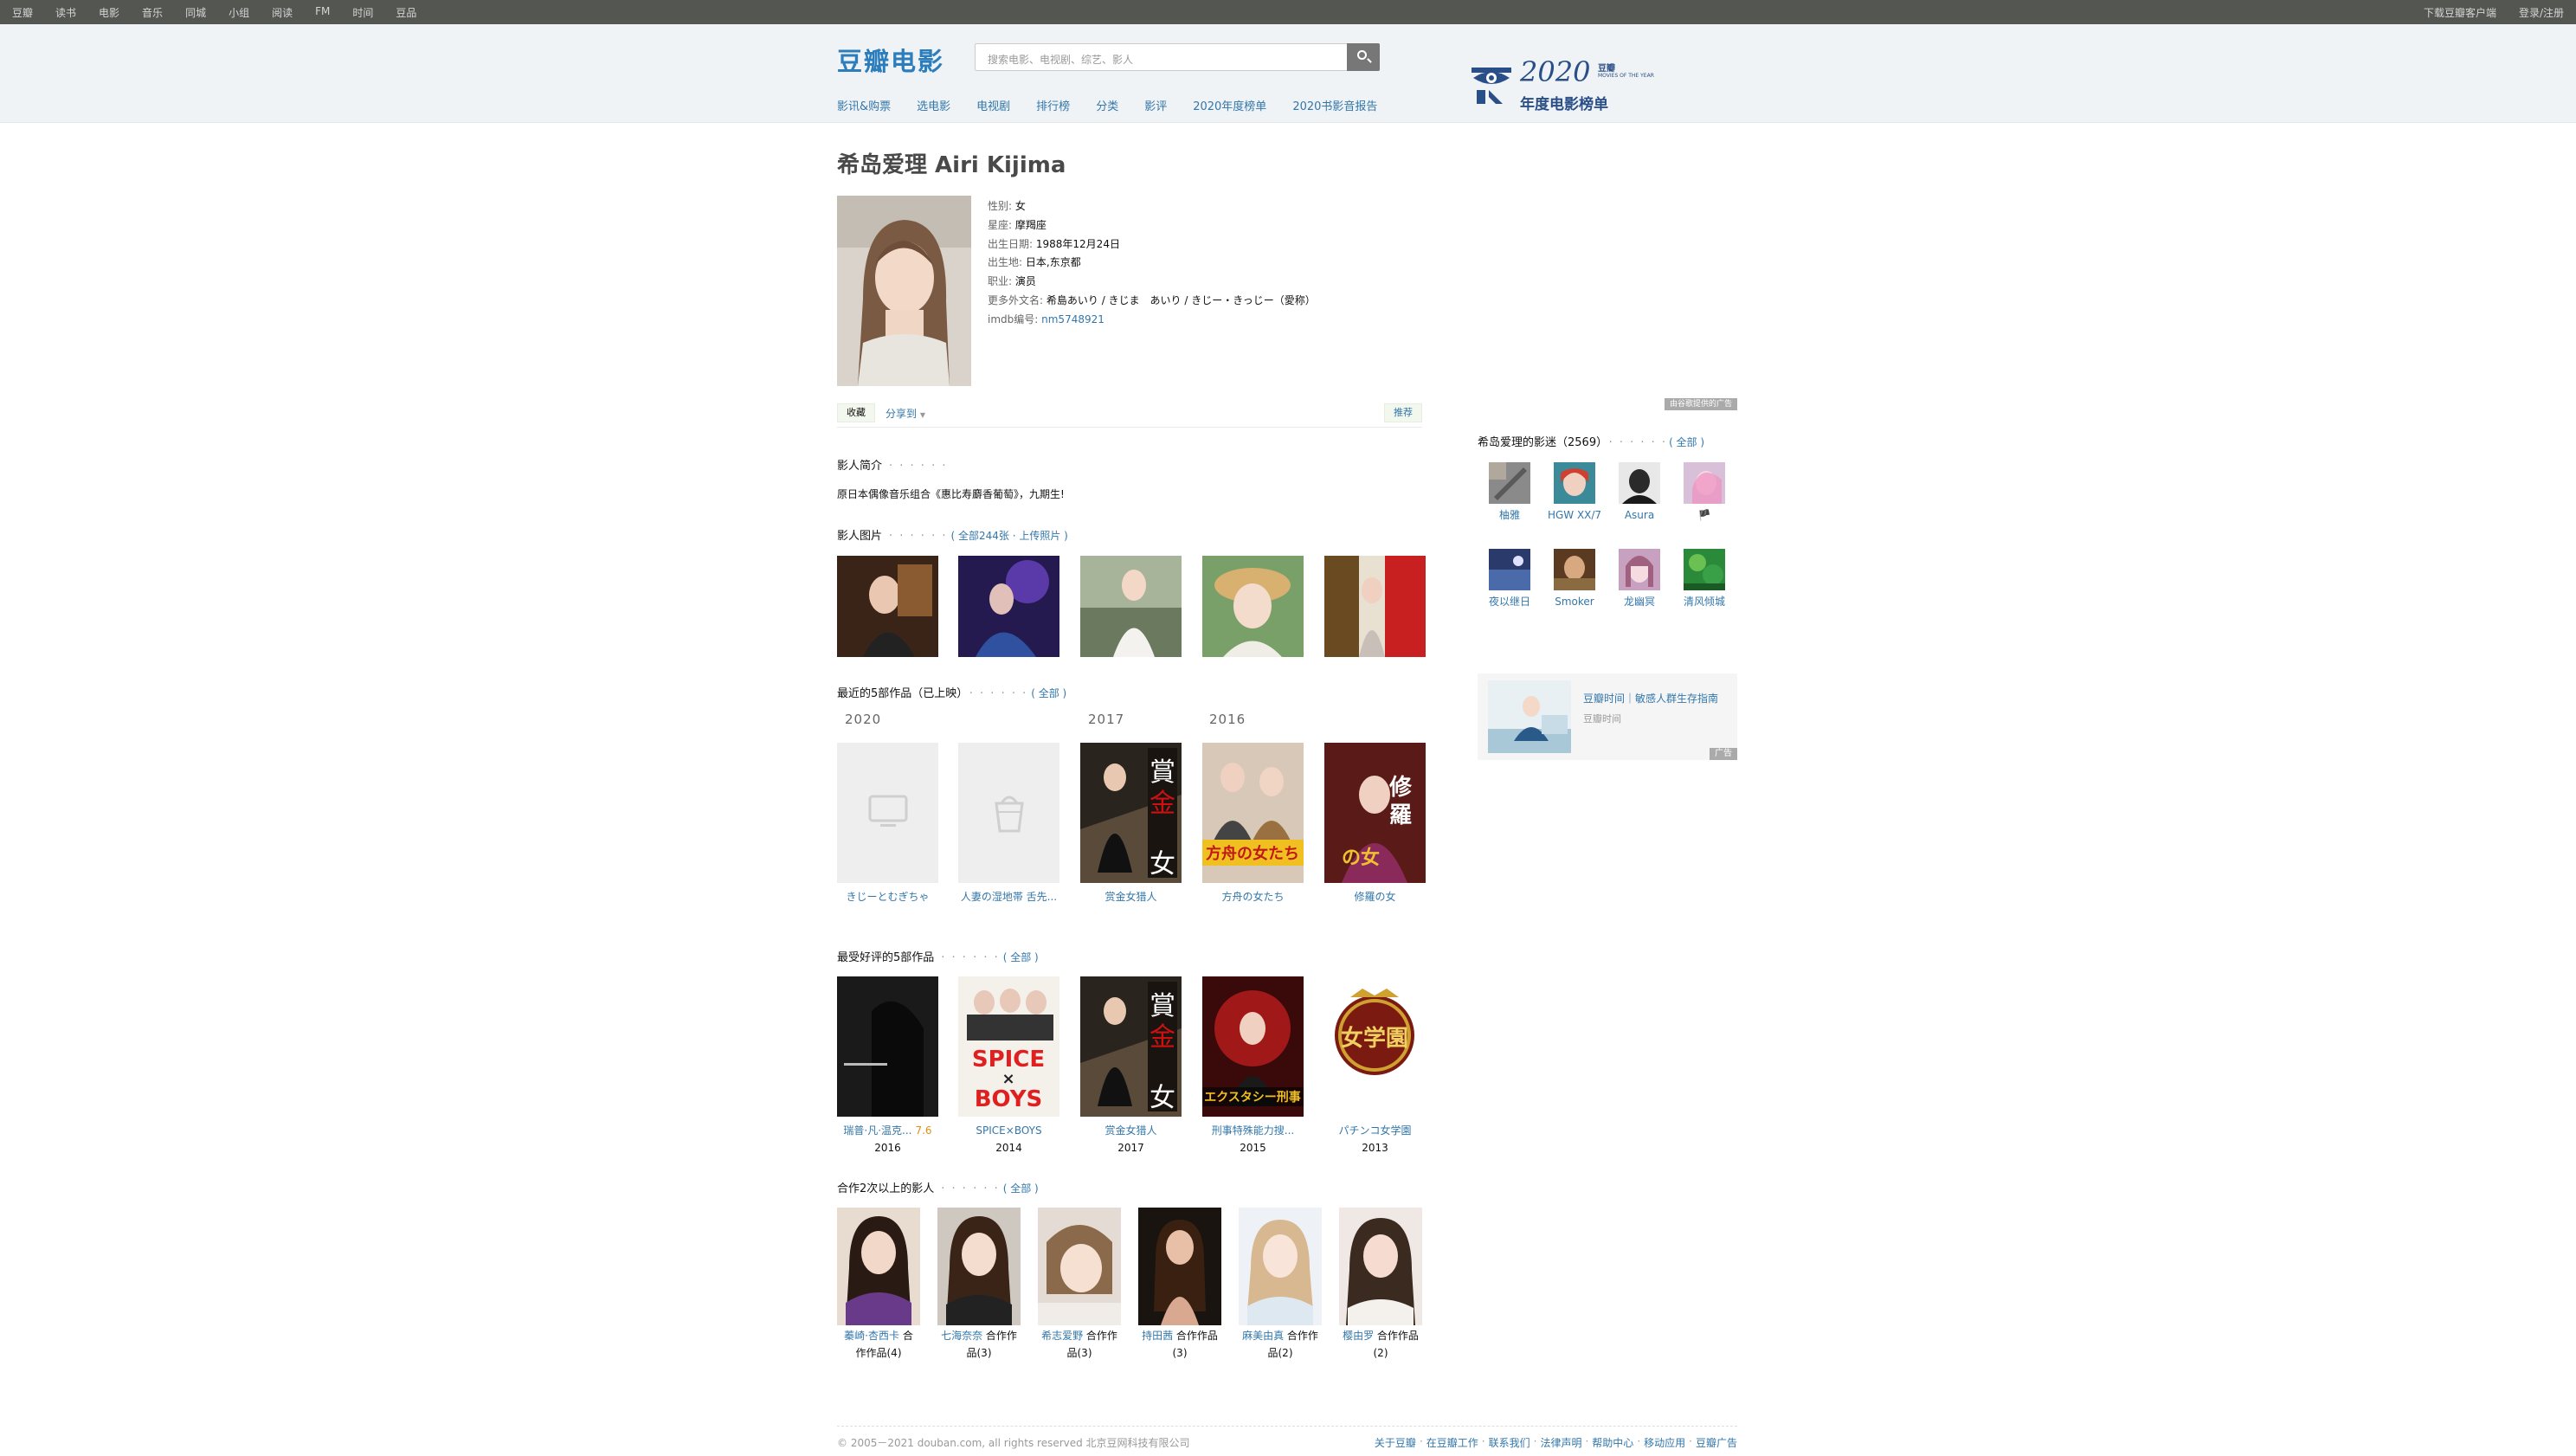 Image resolution: width=2576 pixels, height=1456 pixels. I want to click on search-input: 搜索电影、电视剧、综艺、影人, so click(1177, 57).